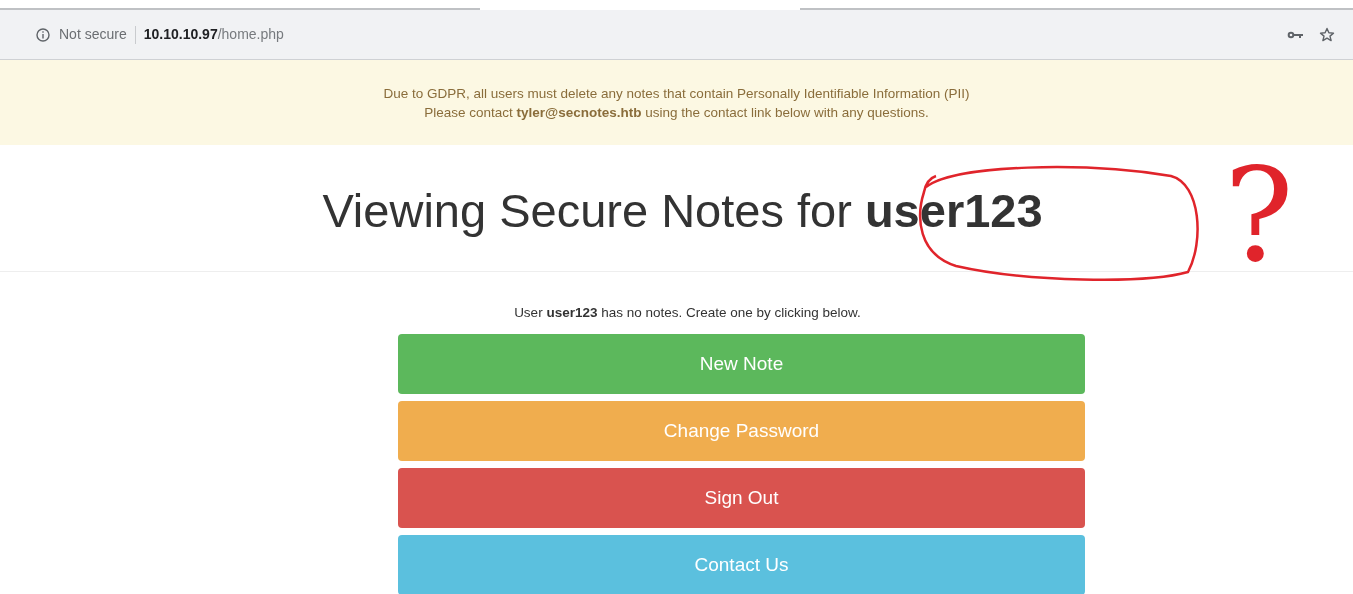  I want to click on alert-text: Please contact tyler@secnotes.htb using the contact link below with any questions., so click(676, 112).